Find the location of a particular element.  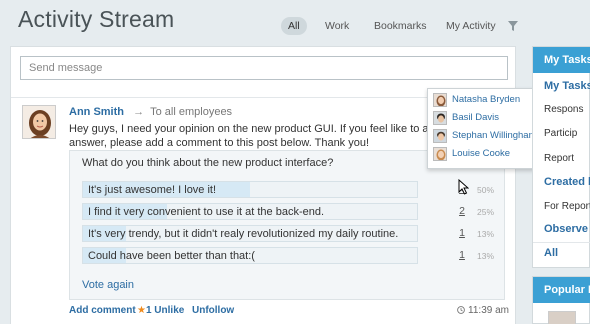

sidebar-item-all: All is located at coordinates (561, 253).